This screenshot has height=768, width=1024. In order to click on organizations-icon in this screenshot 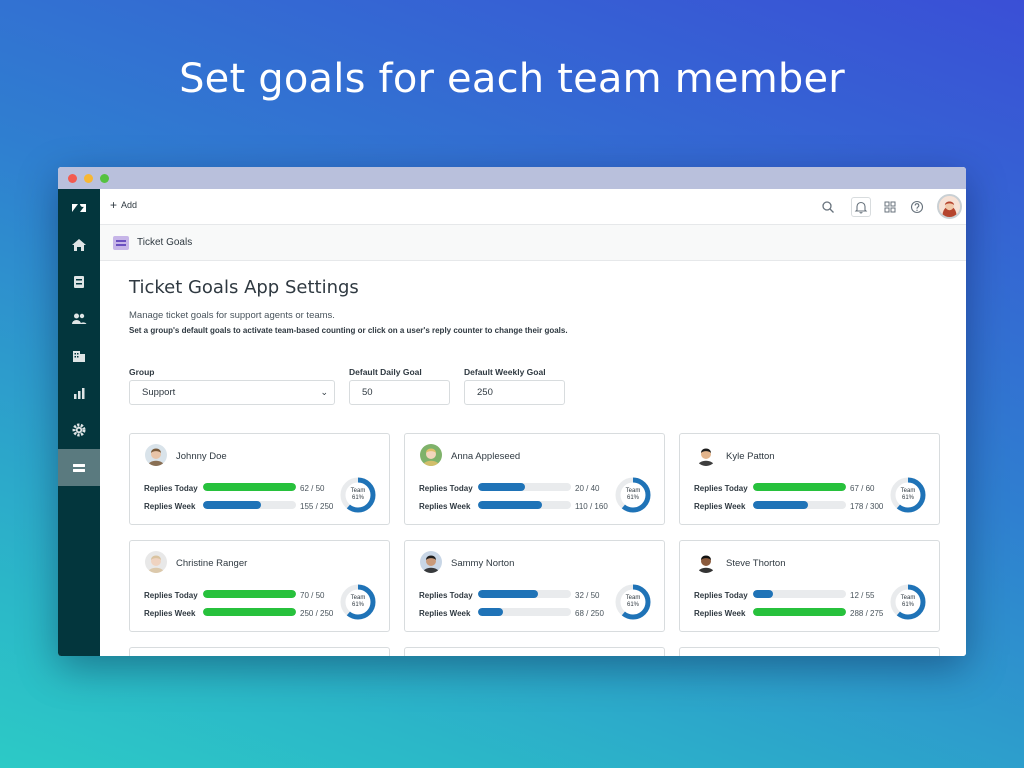, I will do `click(79, 355)`.